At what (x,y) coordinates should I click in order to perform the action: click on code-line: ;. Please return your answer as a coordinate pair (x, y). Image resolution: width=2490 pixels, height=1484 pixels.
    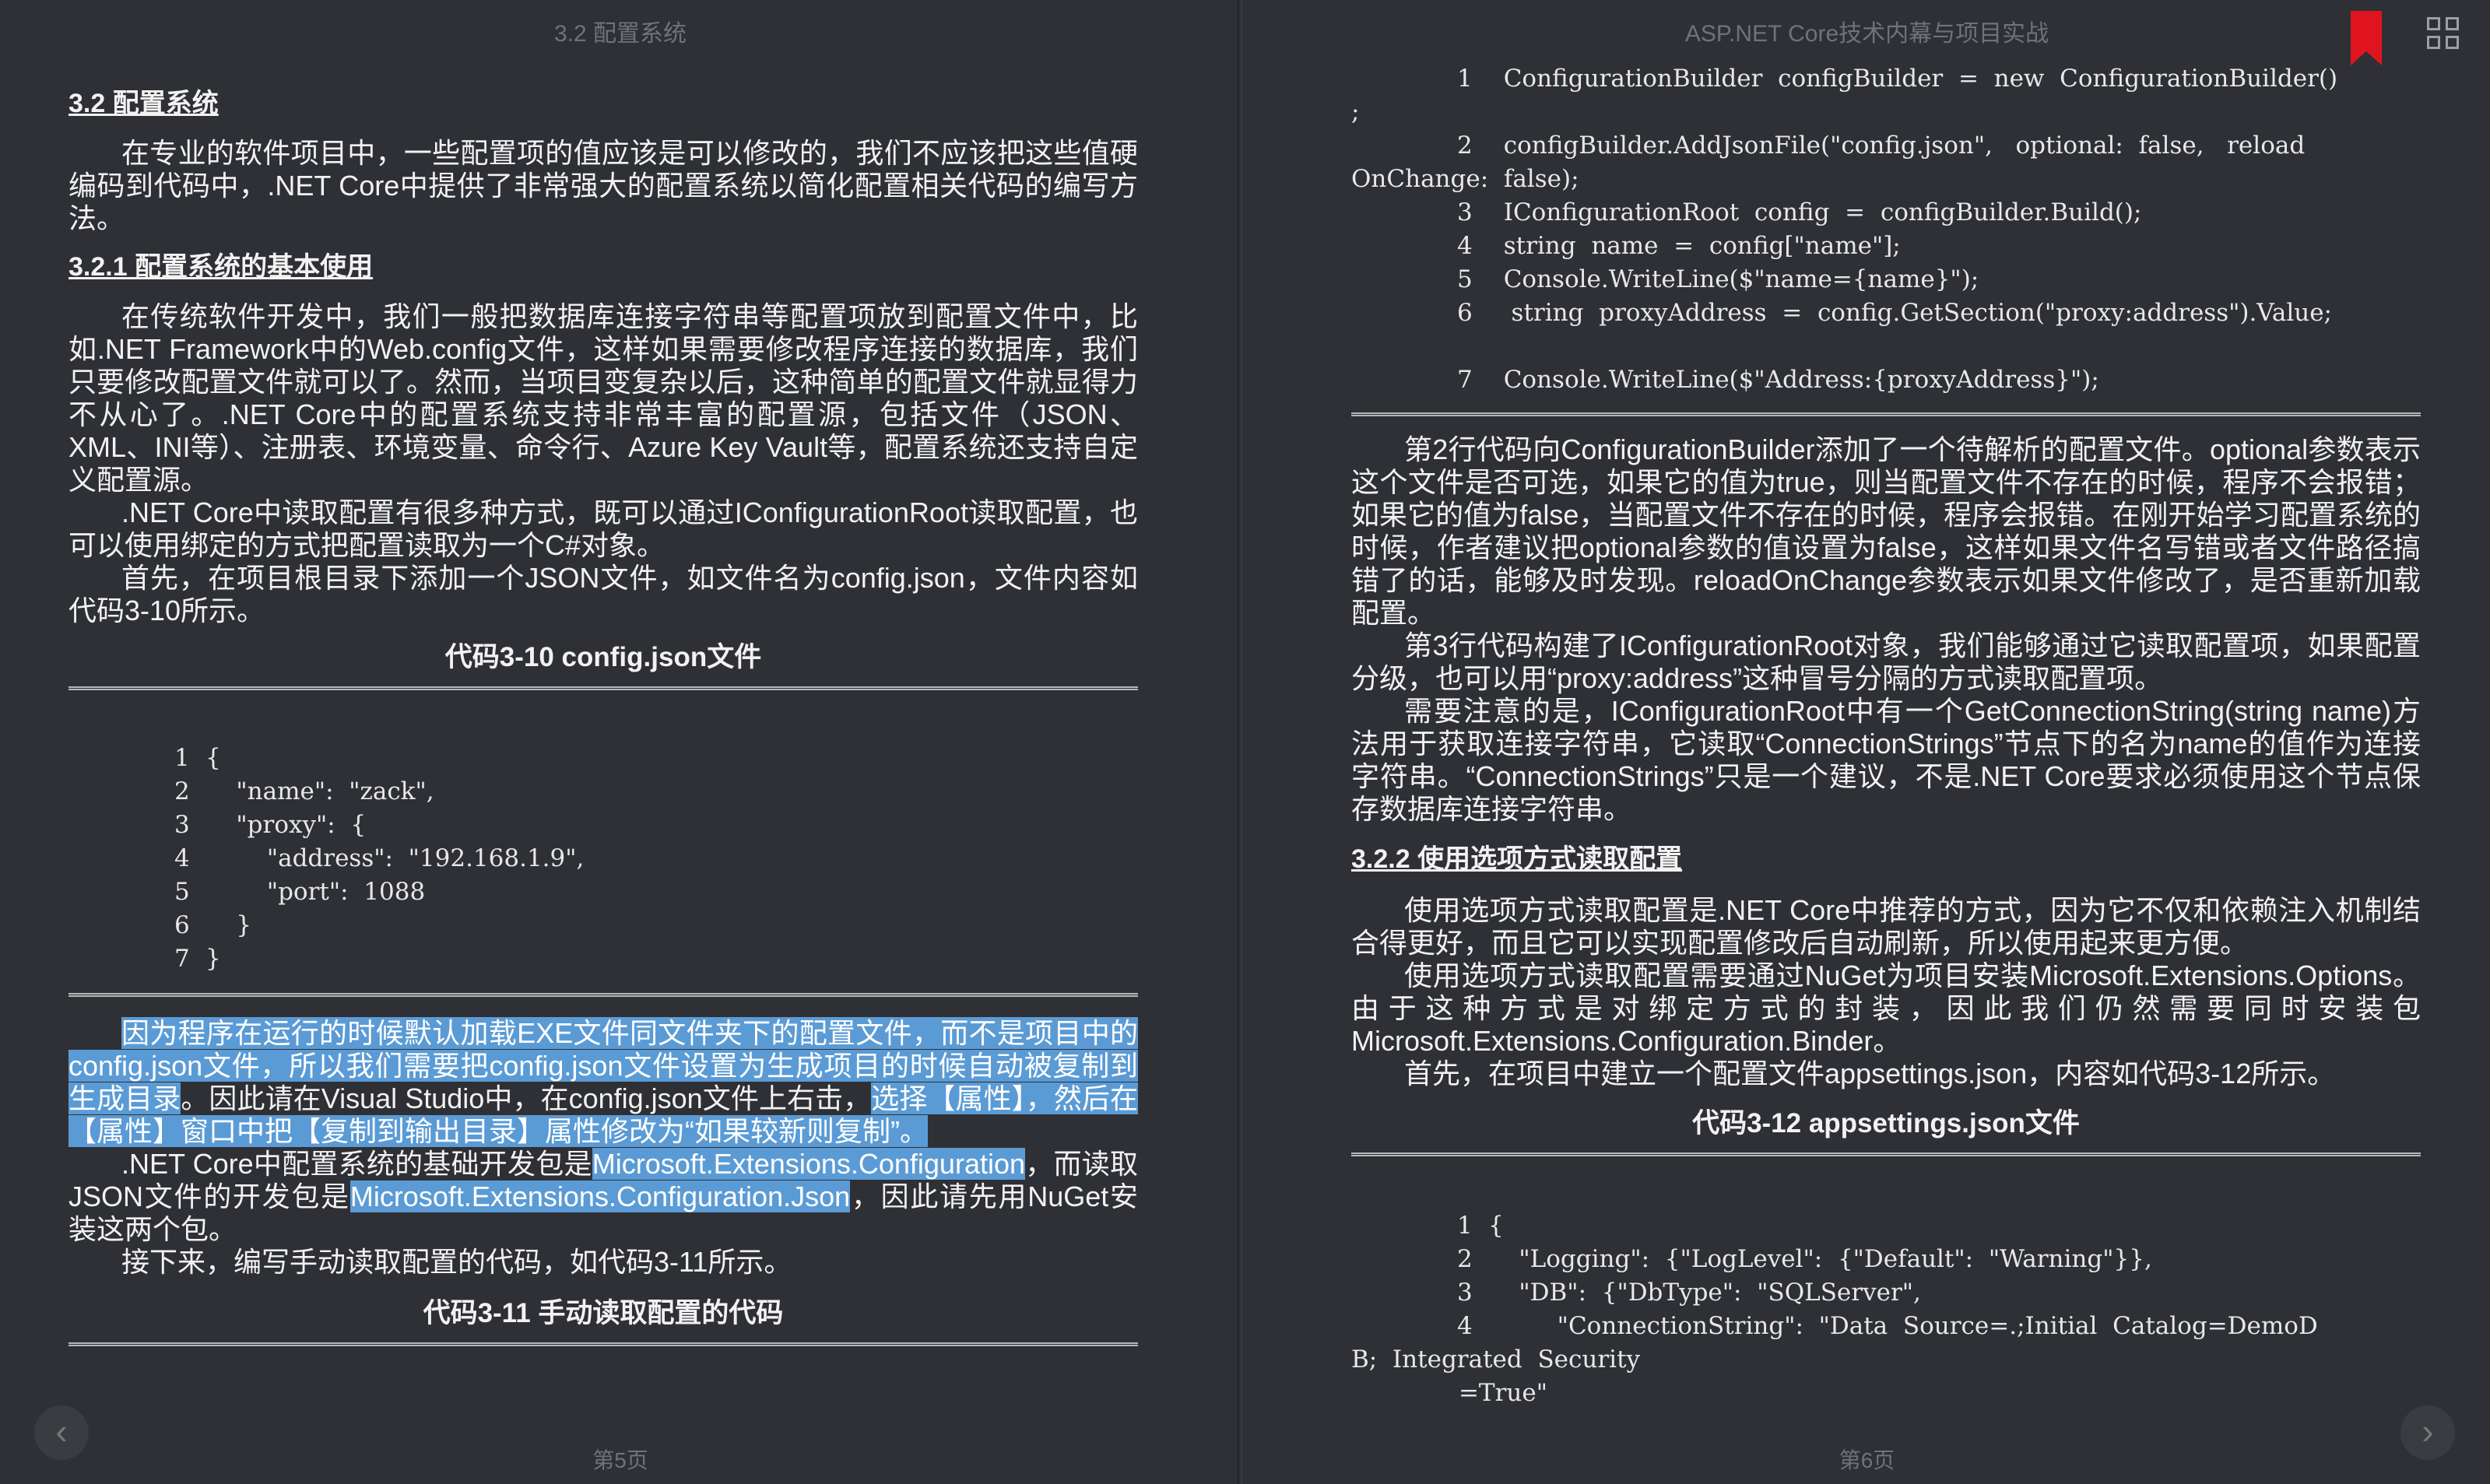
    Looking at the image, I should click on (1886, 112).